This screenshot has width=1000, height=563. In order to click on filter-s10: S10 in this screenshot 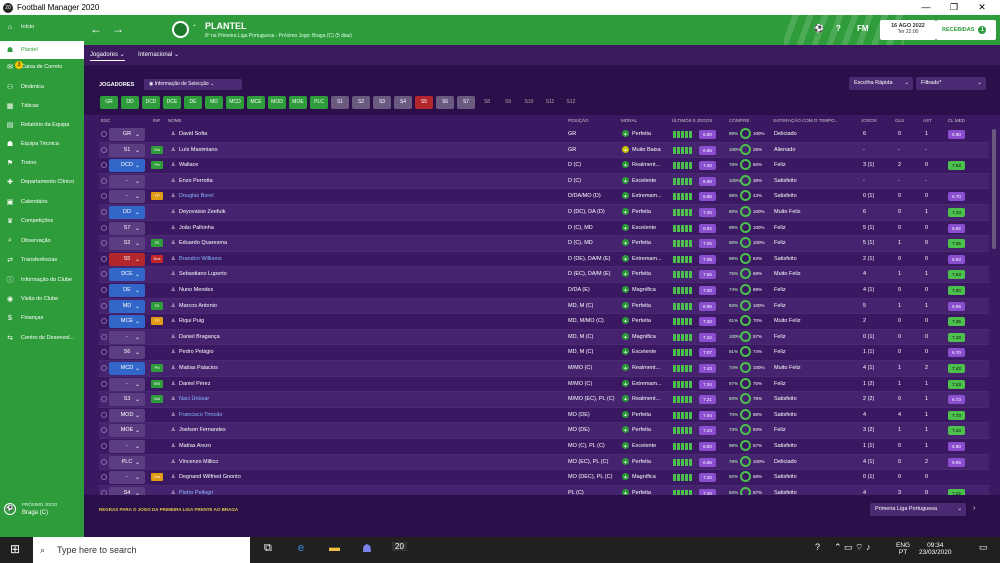, I will do `click(529, 102)`.